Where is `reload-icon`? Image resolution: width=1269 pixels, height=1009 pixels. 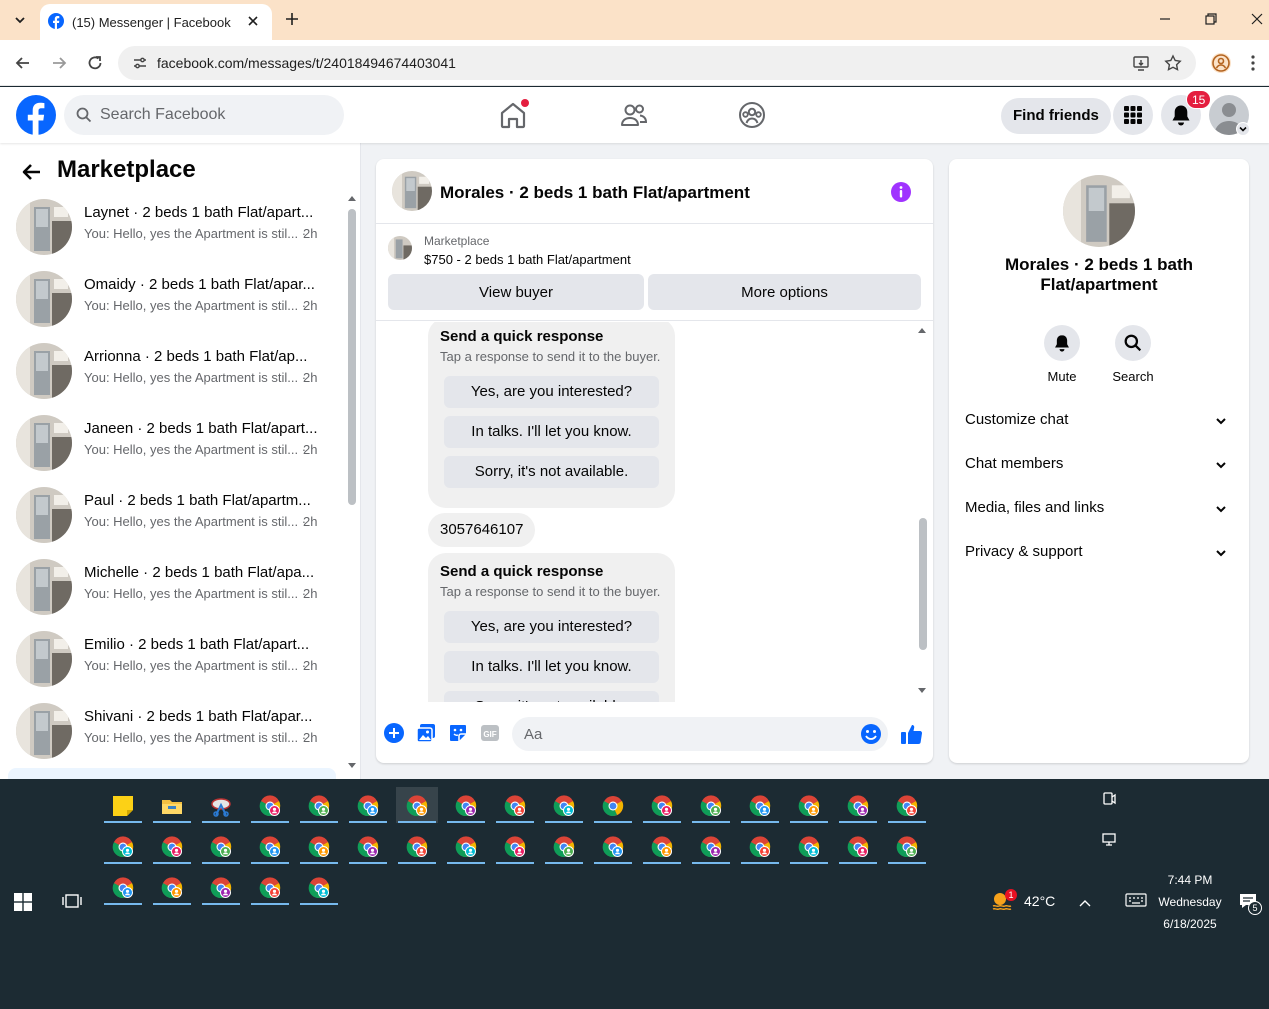
reload-icon is located at coordinates (95, 63).